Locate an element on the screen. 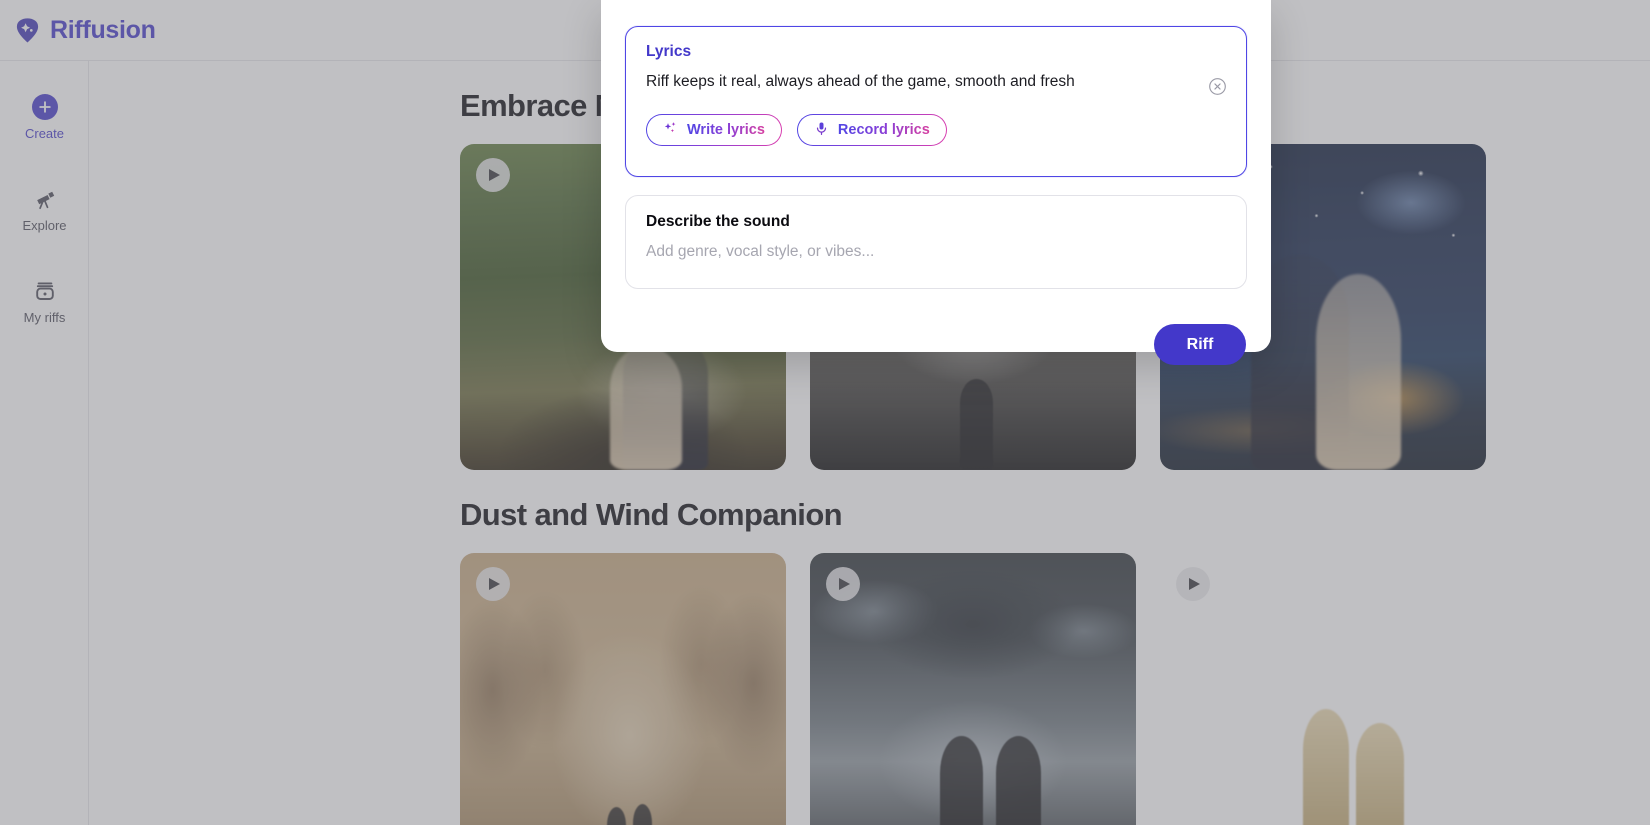  describe-sound-label: Describe the sound is located at coordinates (718, 221).